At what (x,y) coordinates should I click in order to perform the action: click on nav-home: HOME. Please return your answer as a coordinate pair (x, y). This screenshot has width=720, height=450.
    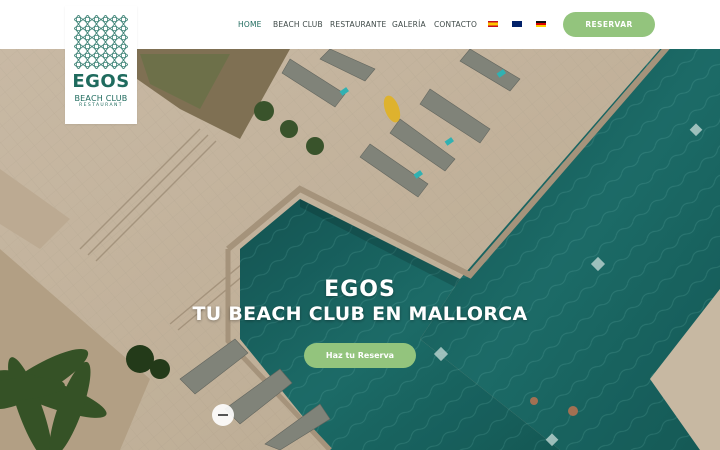
    Looking at the image, I should click on (250, 25).